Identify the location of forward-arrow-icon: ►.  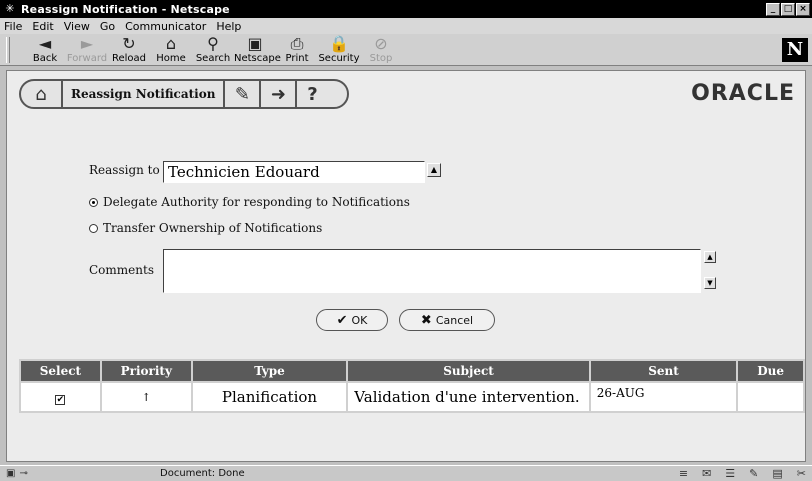
(87, 43).